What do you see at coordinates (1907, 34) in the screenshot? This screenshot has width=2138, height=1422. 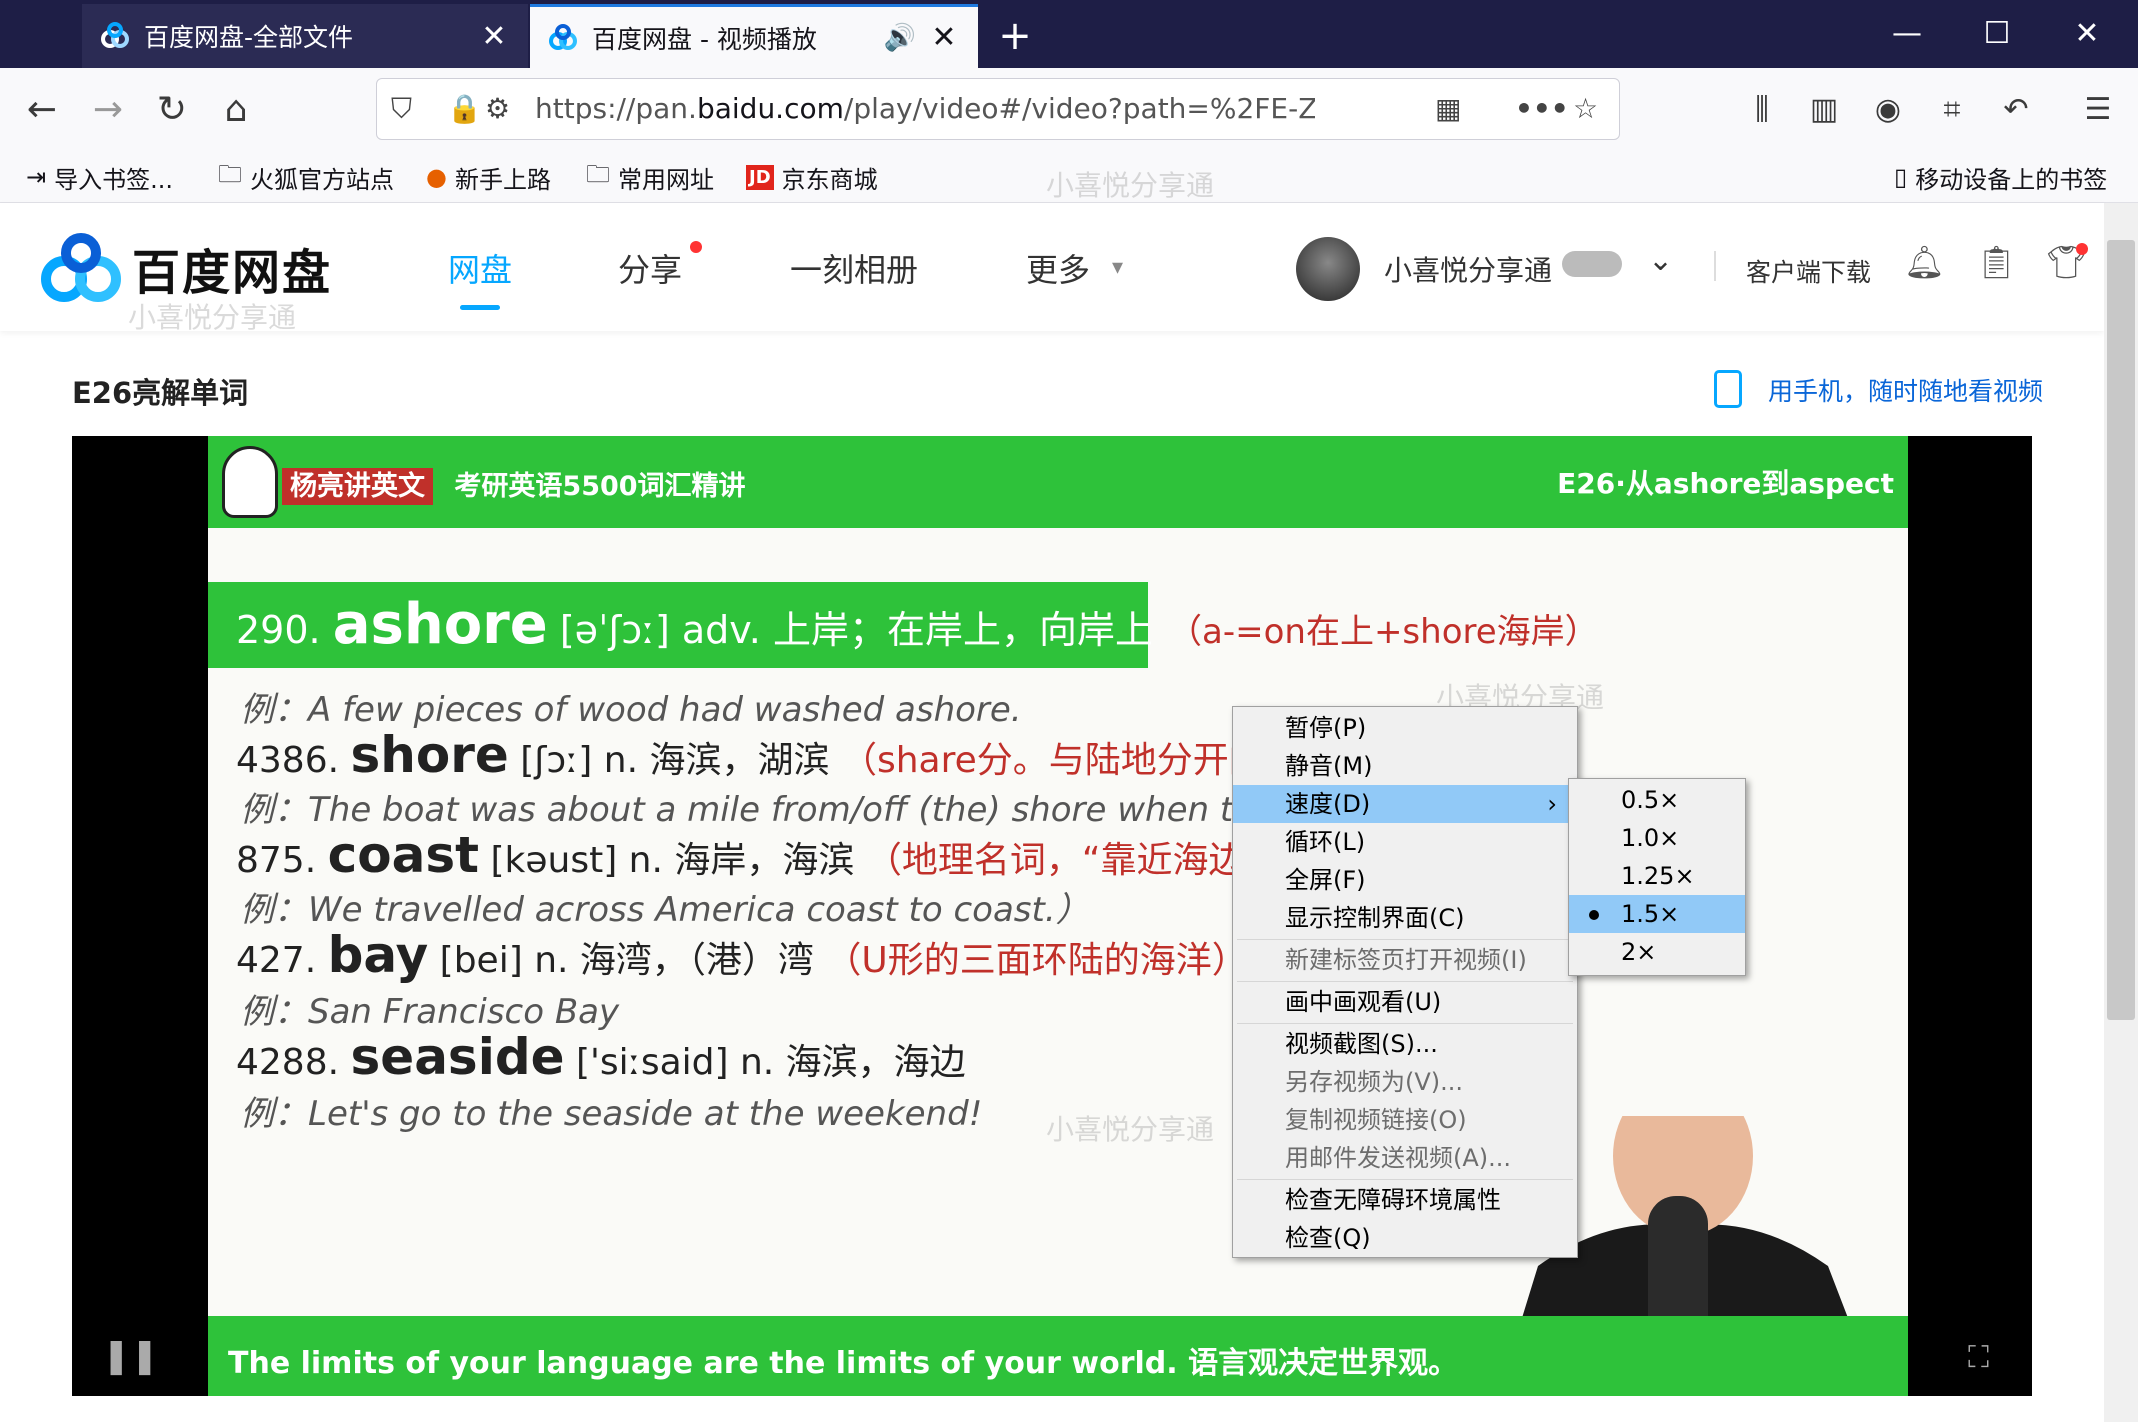 I see `minimize-button: —` at bounding box center [1907, 34].